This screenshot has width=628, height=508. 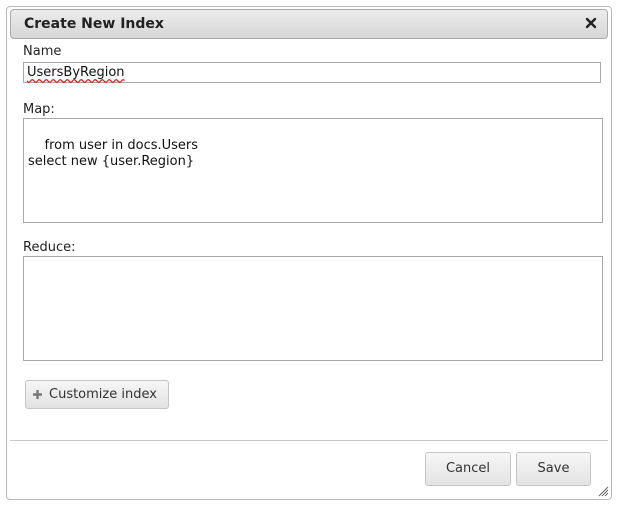 What do you see at coordinates (42, 51) in the screenshot?
I see `name-label: Name` at bounding box center [42, 51].